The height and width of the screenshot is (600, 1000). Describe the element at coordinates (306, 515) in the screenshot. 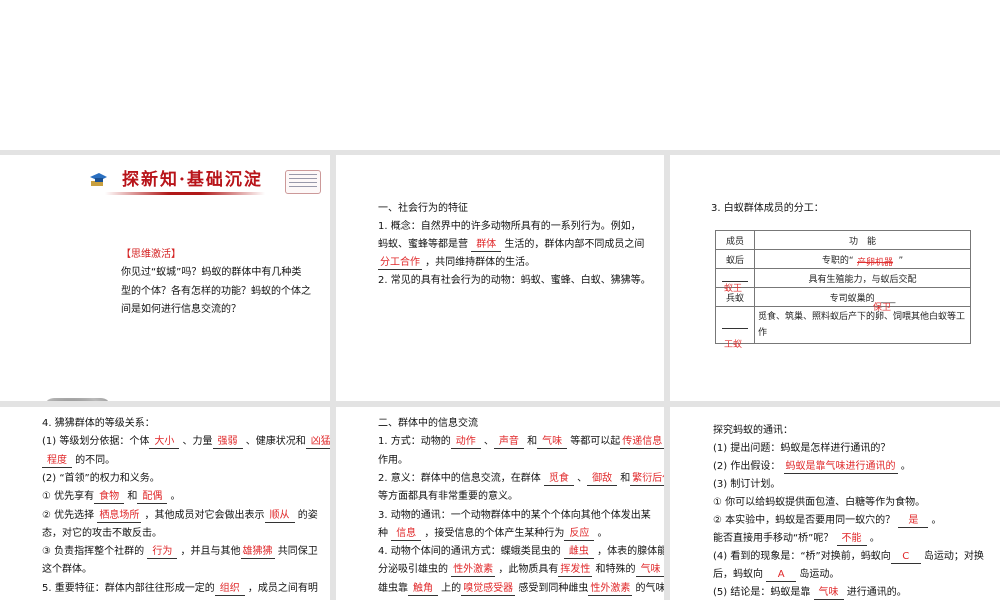

I see `text-segment: 的姿` at that location.